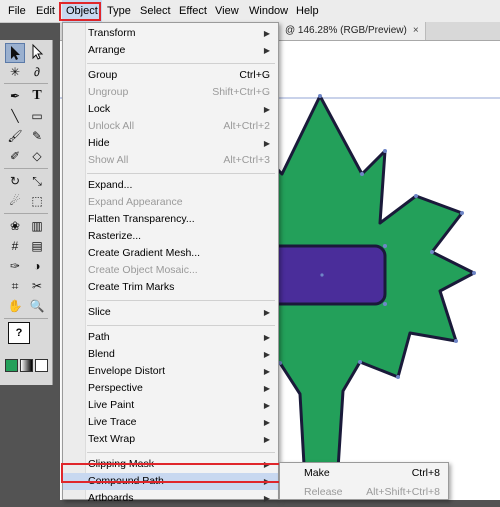 This screenshot has width=500, height=507. What do you see at coordinates (15, 306) in the screenshot?
I see `hand-tool-icon: ✋` at bounding box center [15, 306].